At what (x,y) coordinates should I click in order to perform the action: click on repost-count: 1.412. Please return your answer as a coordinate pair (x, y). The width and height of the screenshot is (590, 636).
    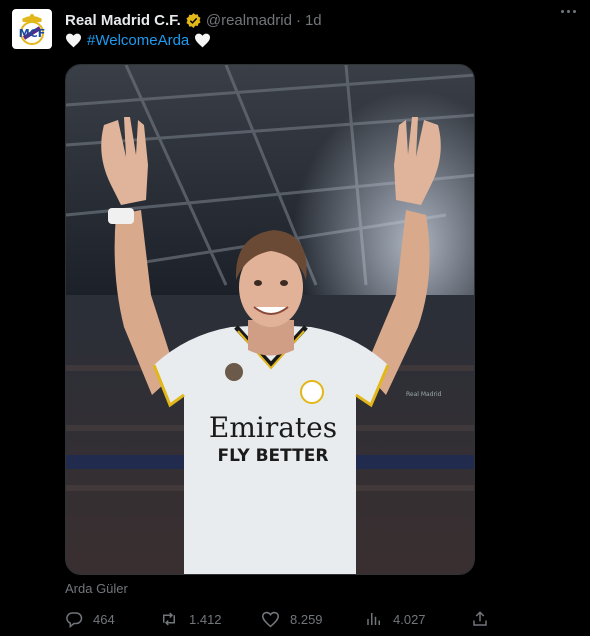
    Looking at the image, I should click on (205, 619).